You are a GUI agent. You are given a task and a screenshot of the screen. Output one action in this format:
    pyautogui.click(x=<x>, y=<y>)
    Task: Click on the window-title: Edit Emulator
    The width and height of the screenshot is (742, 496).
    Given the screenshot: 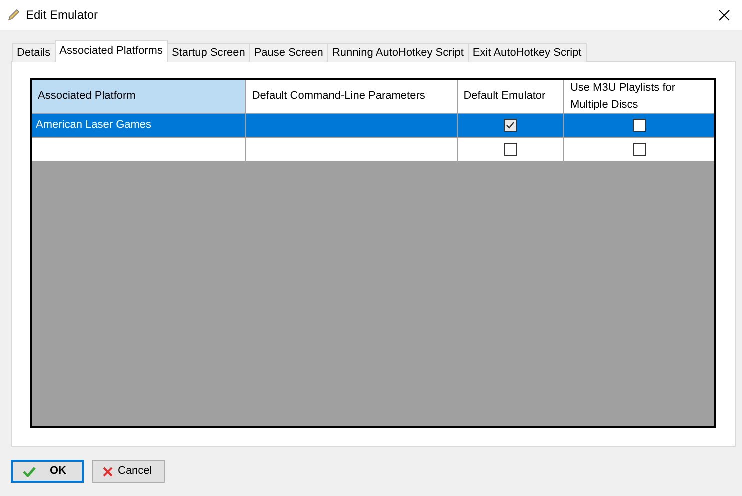 What is the action you would take?
    pyautogui.click(x=62, y=15)
    